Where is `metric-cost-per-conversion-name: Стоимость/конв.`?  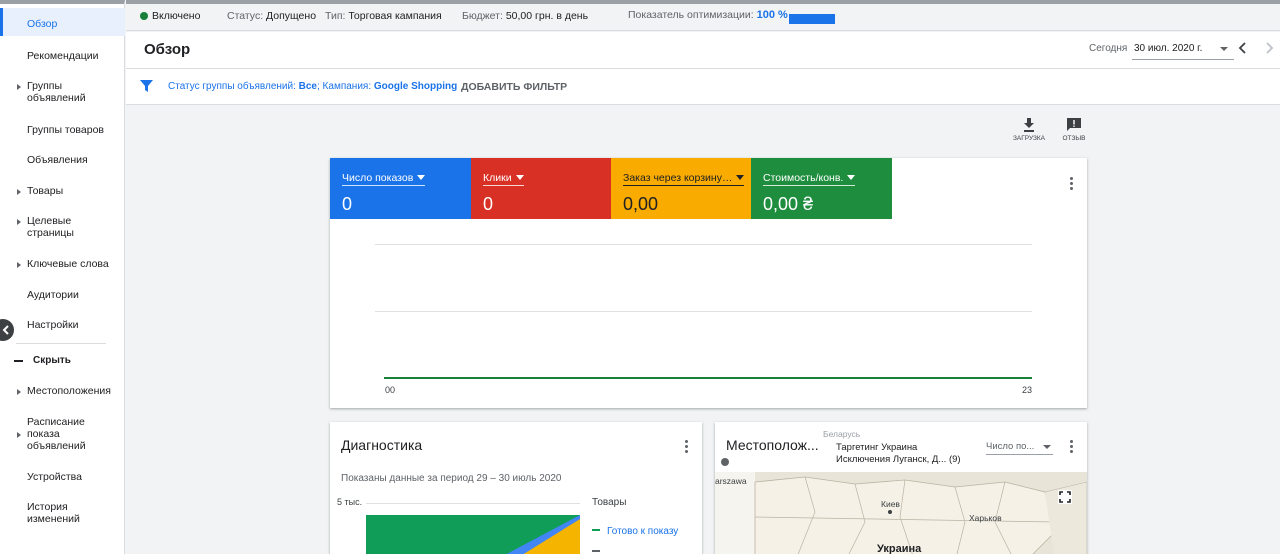
metric-cost-per-conversion-name: Стоимость/конв. is located at coordinates (809, 179).